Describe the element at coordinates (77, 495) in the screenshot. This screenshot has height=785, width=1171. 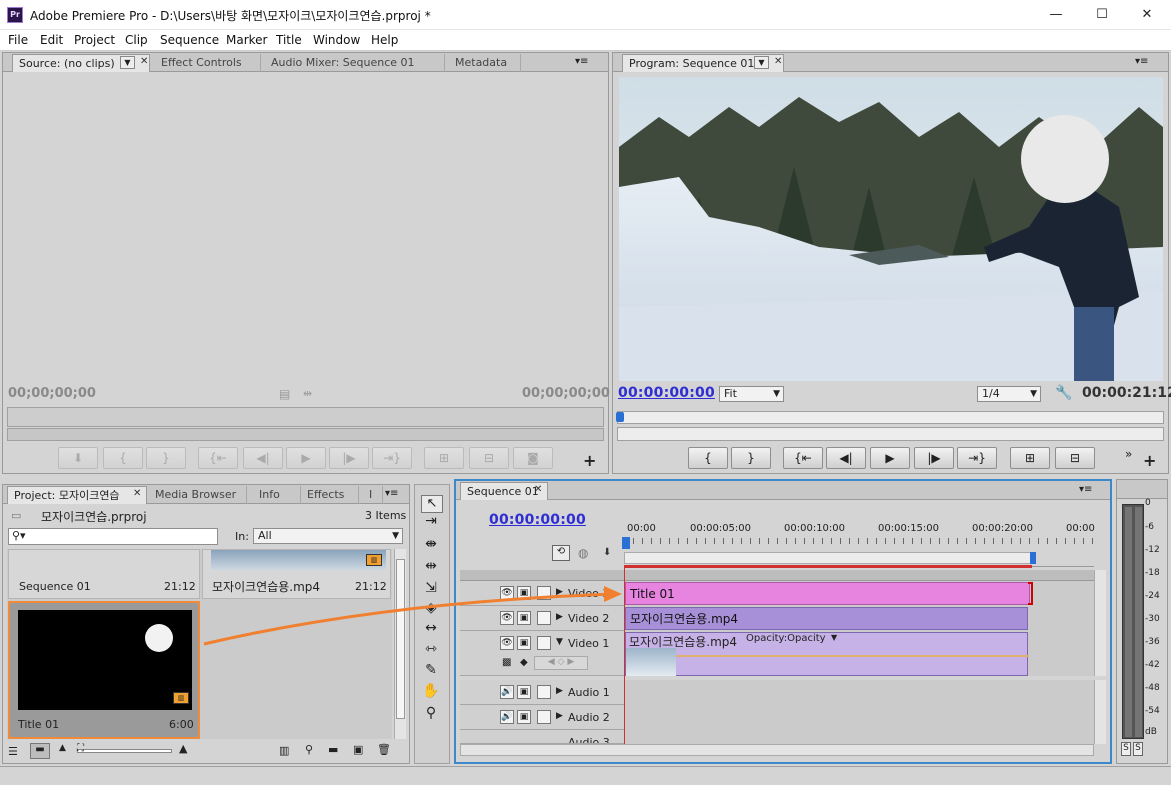
I see `tab-project: Project: 모자이크연습` at that location.